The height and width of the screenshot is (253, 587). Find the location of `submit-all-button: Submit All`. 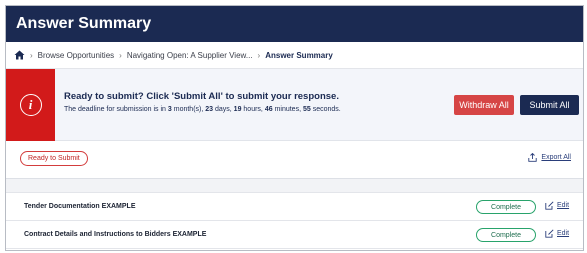

submit-all-button: Submit All is located at coordinates (549, 105).